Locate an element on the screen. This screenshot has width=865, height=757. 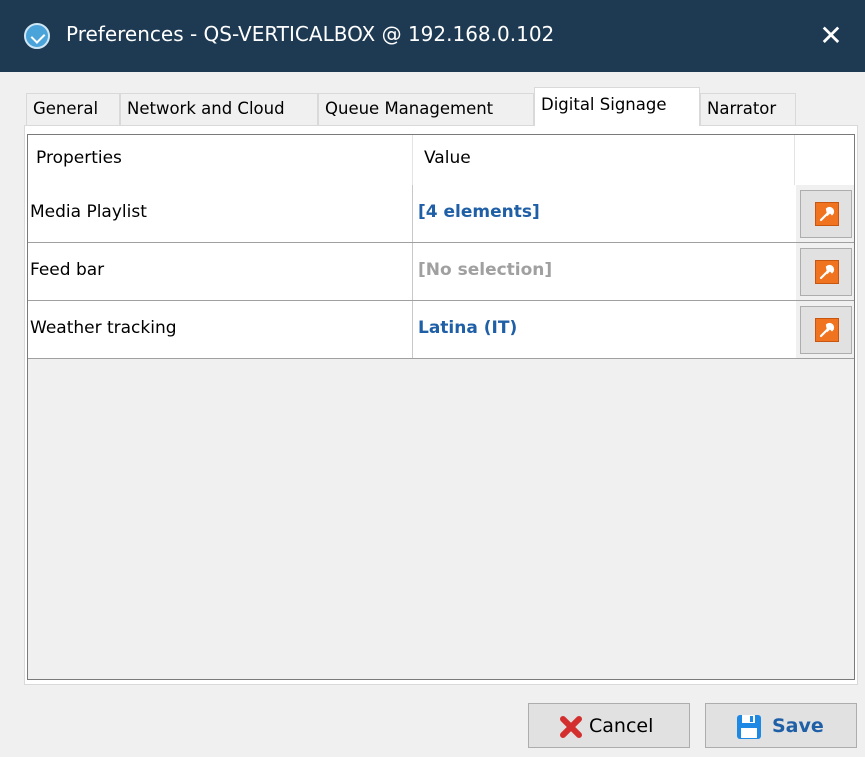
cancel-button: Cancel is located at coordinates (609, 725).